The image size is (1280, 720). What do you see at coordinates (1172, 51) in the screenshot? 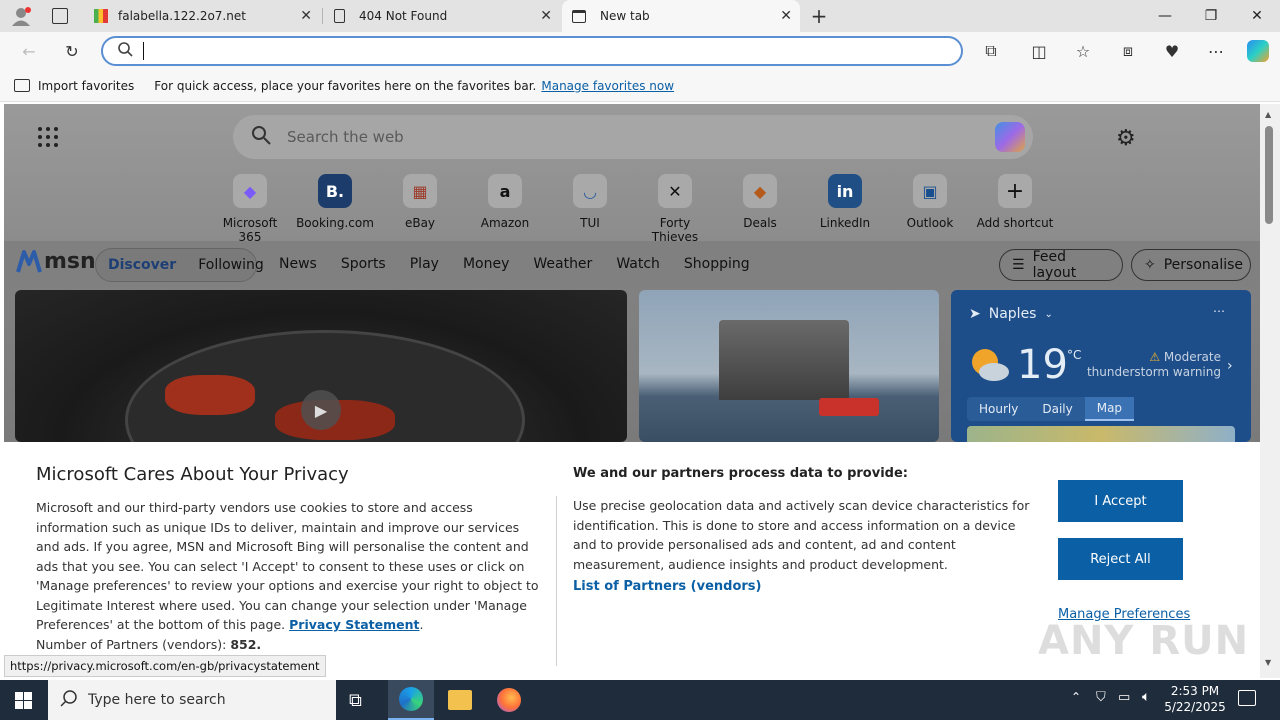
I see `performance-icon: ♥` at bounding box center [1172, 51].